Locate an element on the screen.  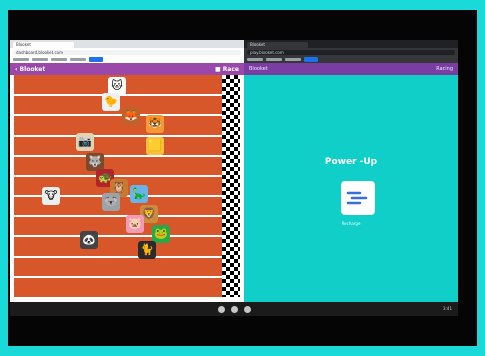
powerup-card is located at coordinates (358, 198).